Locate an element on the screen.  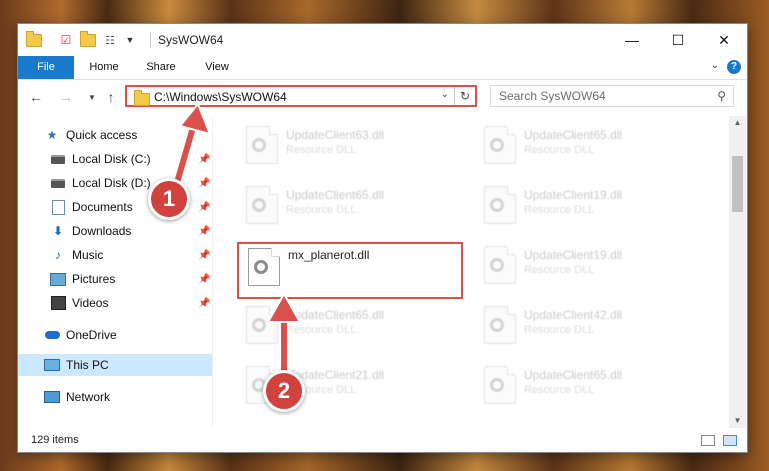
sidebar-item-downloads: ⬇ Downloads is located at coordinates (90, 231).